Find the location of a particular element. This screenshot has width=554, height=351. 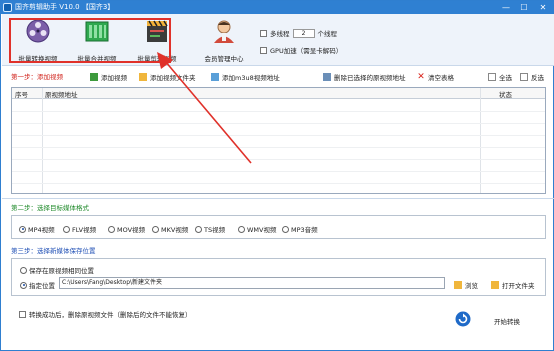

window-title: 国齐剪辑助手 V10.0 【国齐3】 is located at coordinates (65, 7).